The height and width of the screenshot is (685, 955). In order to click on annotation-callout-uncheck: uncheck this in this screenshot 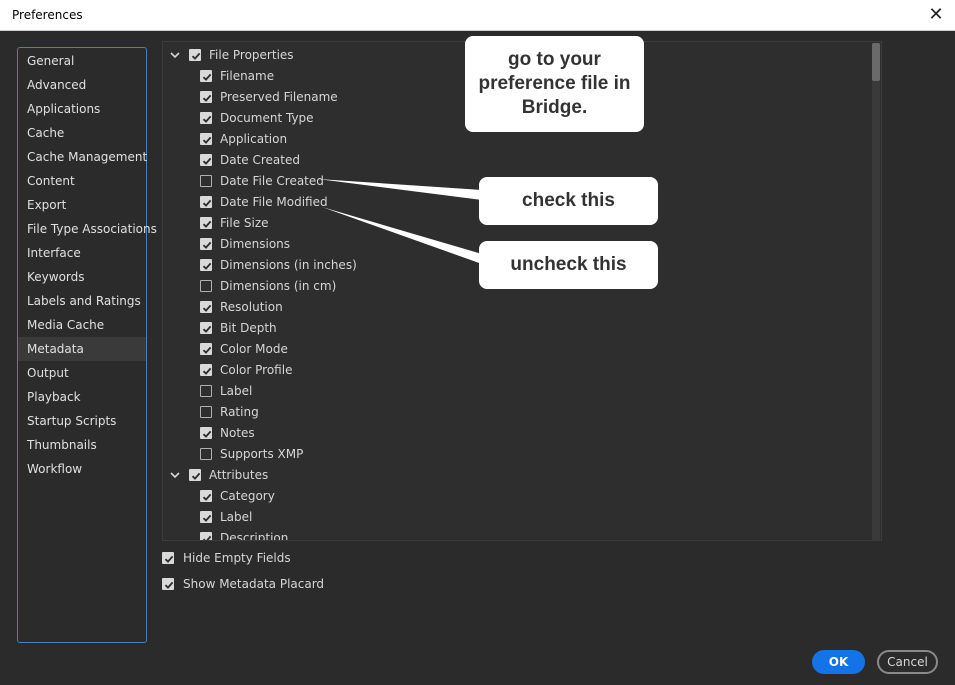, I will do `click(568, 265)`.